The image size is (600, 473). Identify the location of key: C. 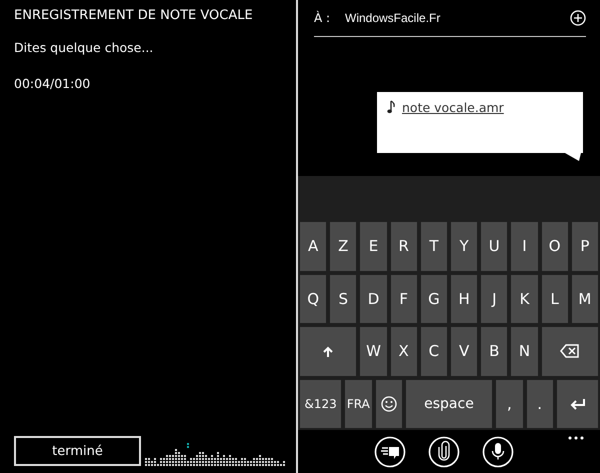
(433, 351).